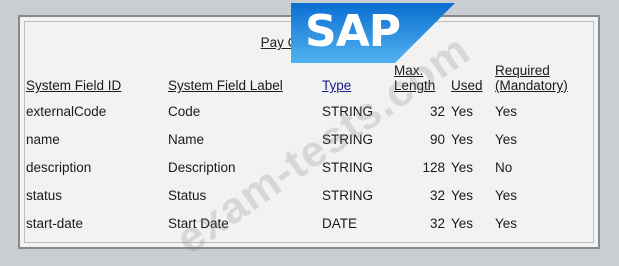 The width and height of the screenshot is (619, 266). What do you see at coordinates (409, 70) in the screenshot?
I see `max-length-line1: Max.` at bounding box center [409, 70].